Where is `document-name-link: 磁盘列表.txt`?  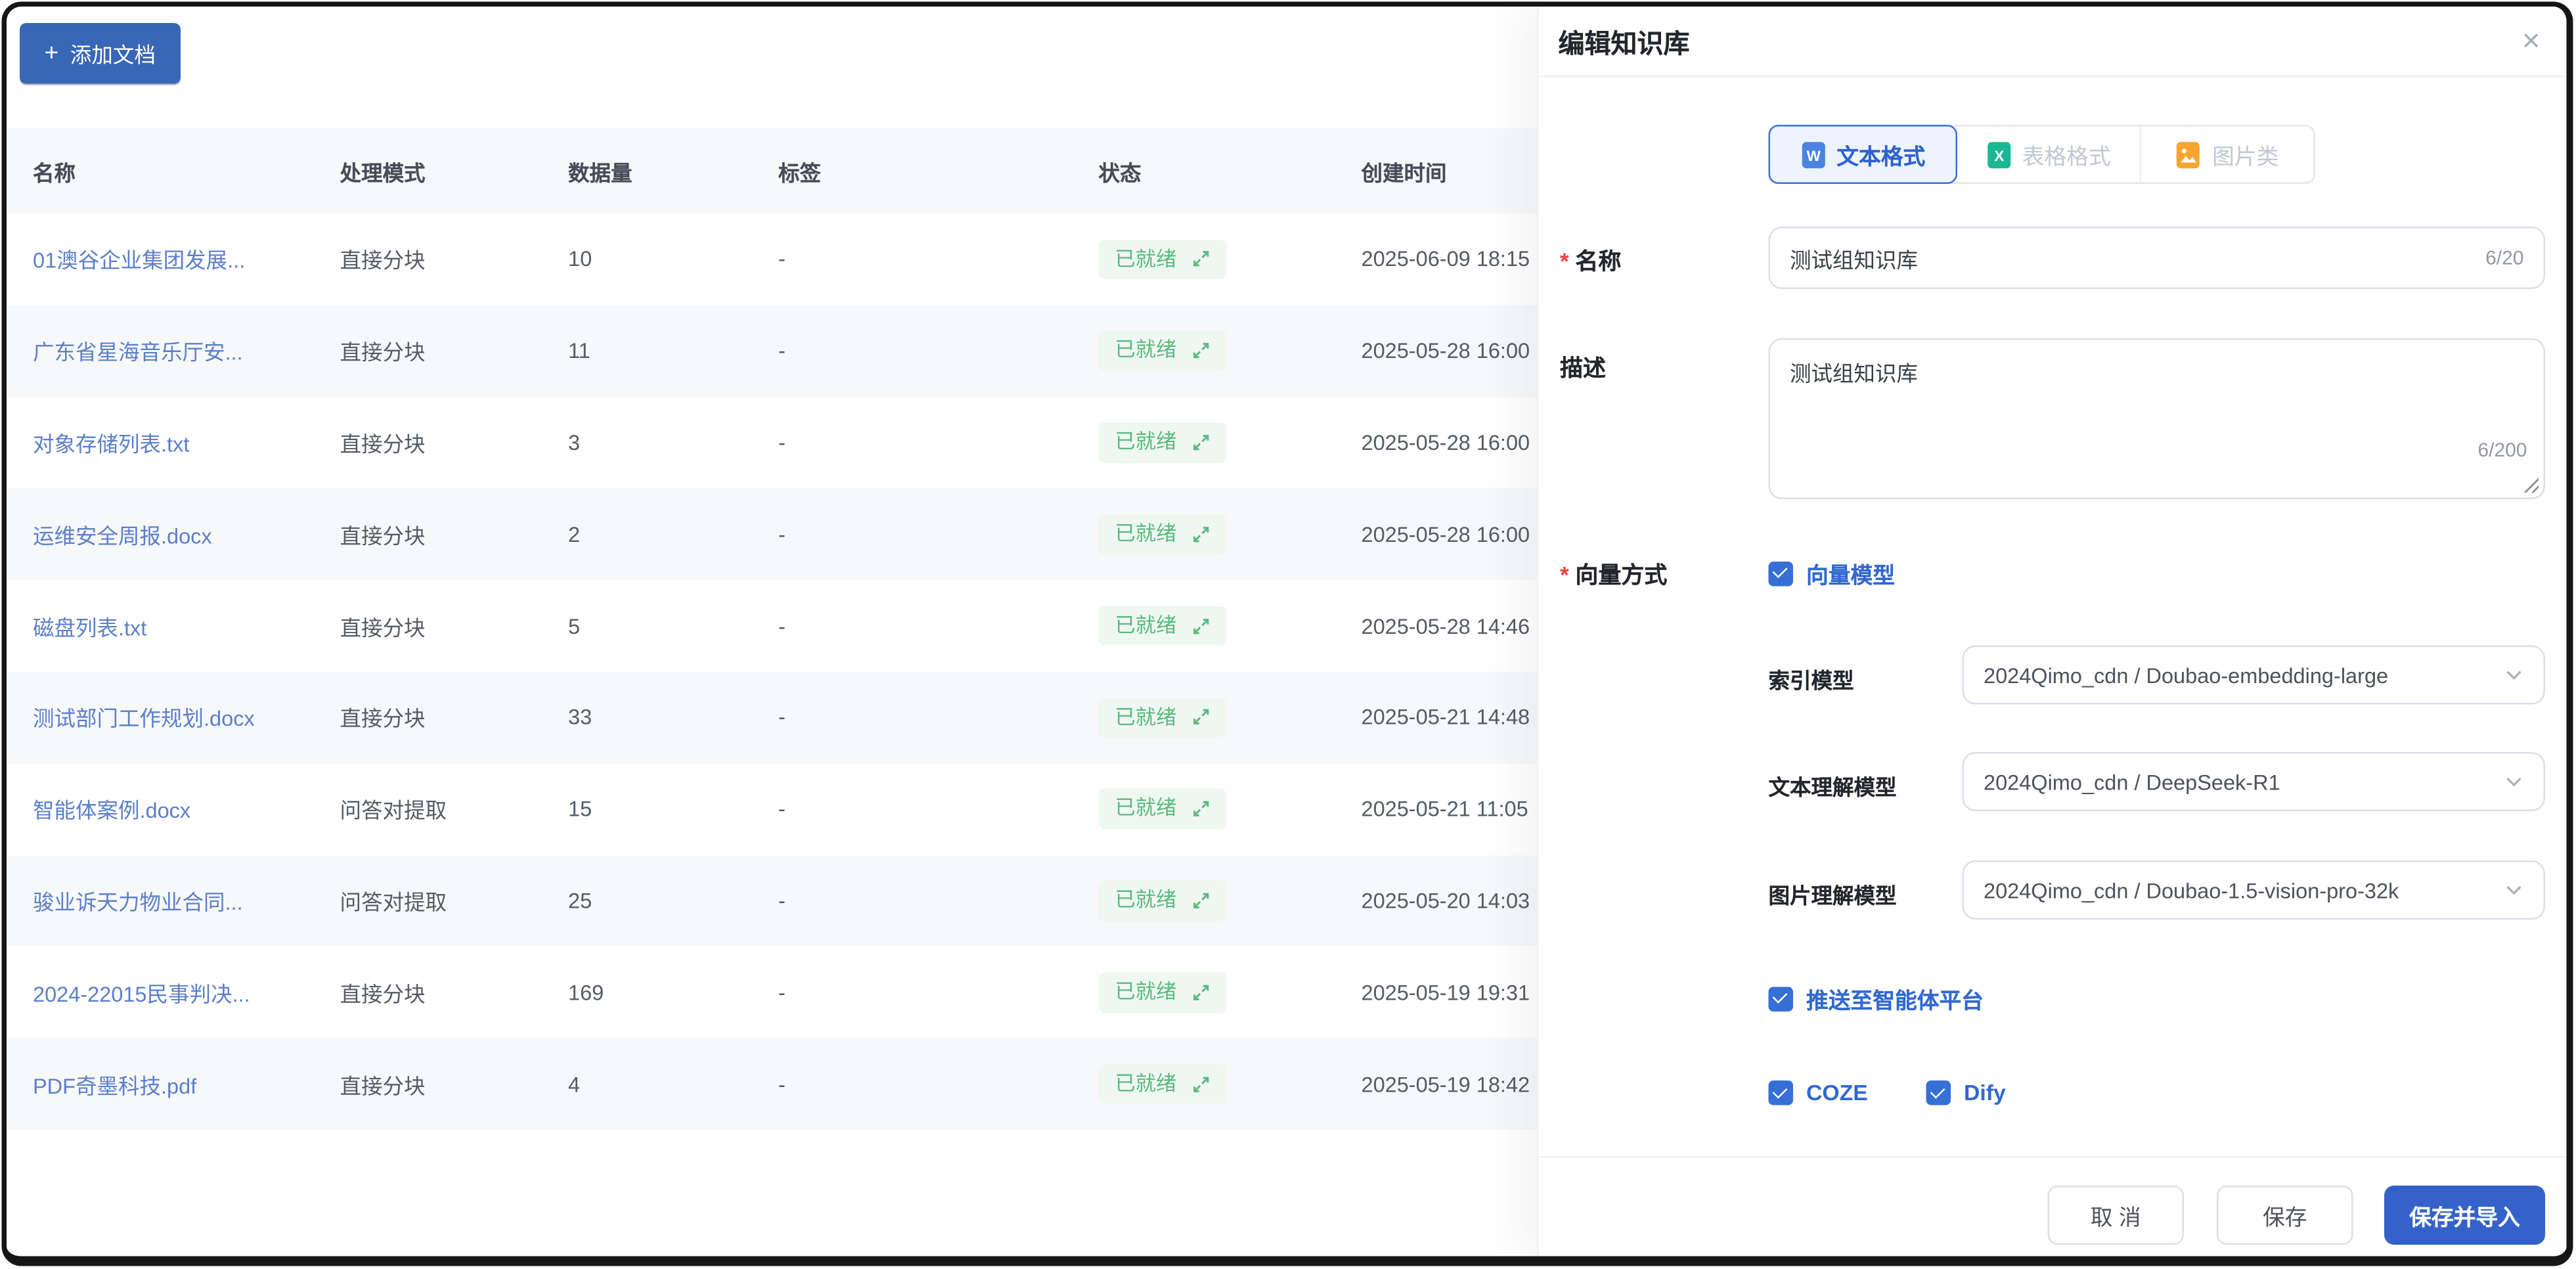 document-name-link: 磁盘列表.txt is located at coordinates (186, 626).